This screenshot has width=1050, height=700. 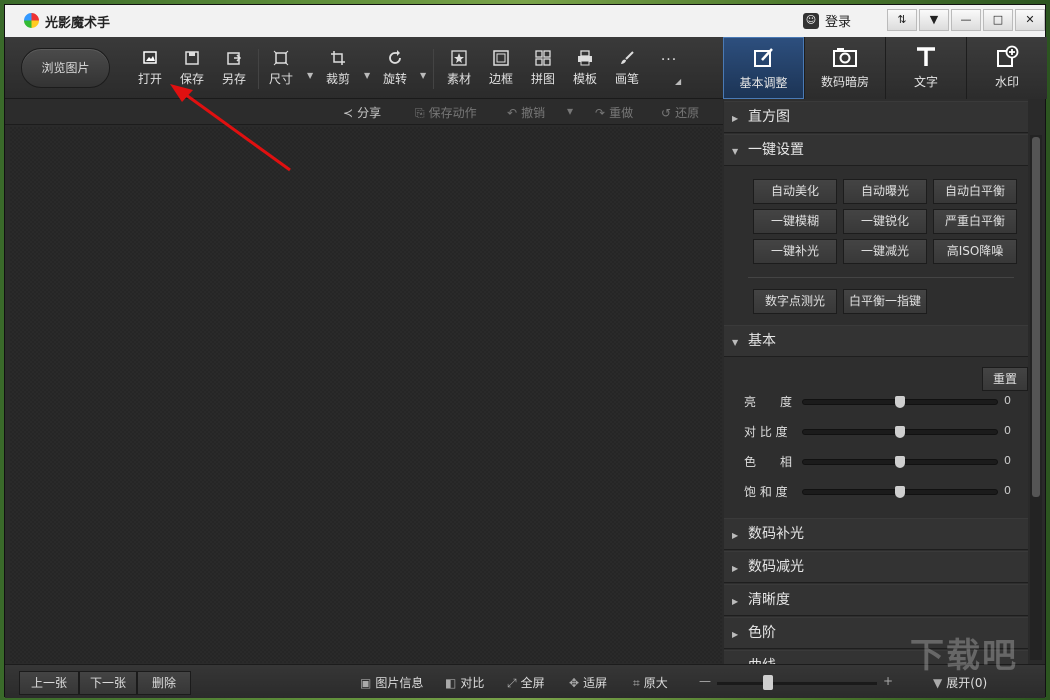 What do you see at coordinates (627, 68) in the screenshot?
I see `brush-button: 画笔` at bounding box center [627, 68].